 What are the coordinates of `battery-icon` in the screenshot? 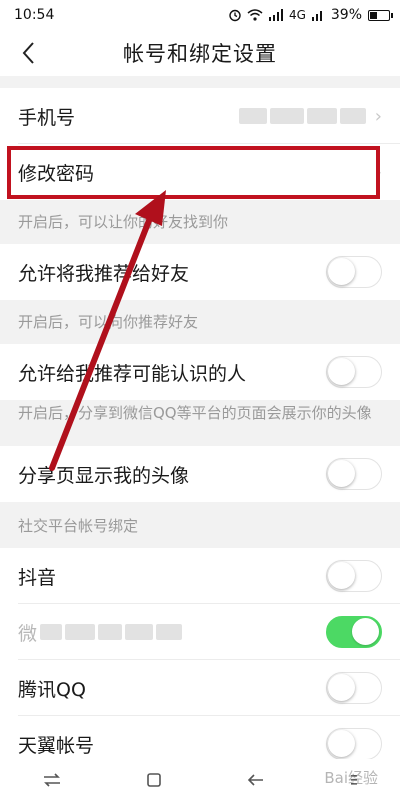 It's located at (380, 15).